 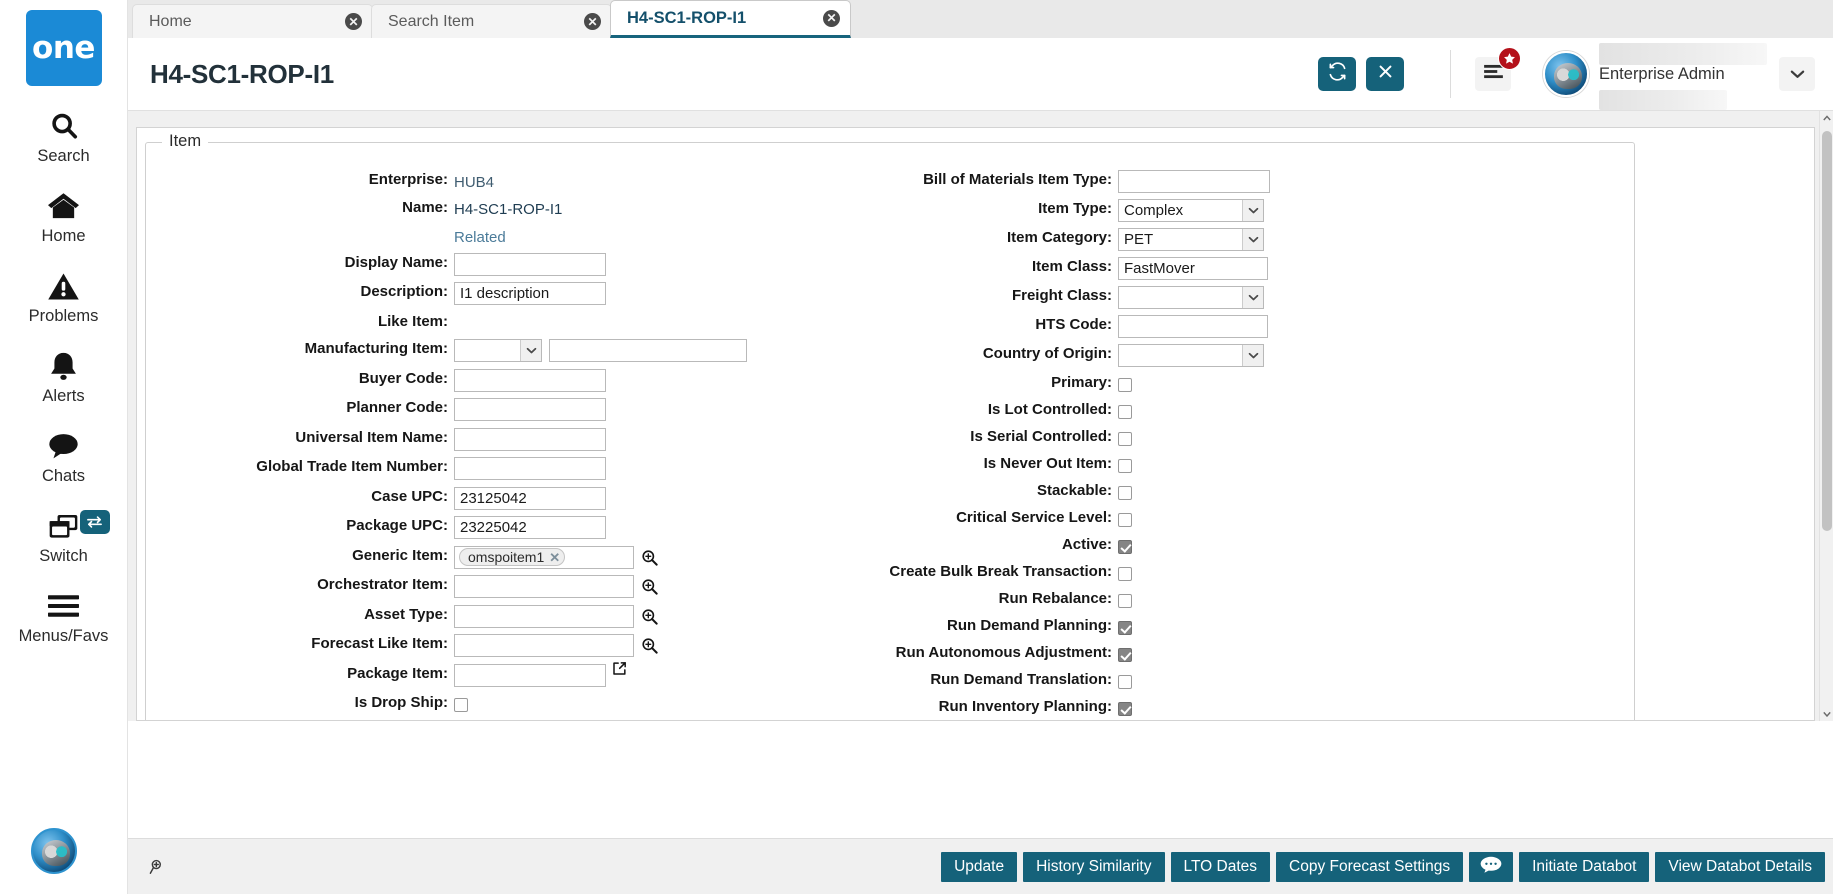 What do you see at coordinates (64, 537) in the screenshot?
I see `rail-item-switch: Switch` at bounding box center [64, 537].